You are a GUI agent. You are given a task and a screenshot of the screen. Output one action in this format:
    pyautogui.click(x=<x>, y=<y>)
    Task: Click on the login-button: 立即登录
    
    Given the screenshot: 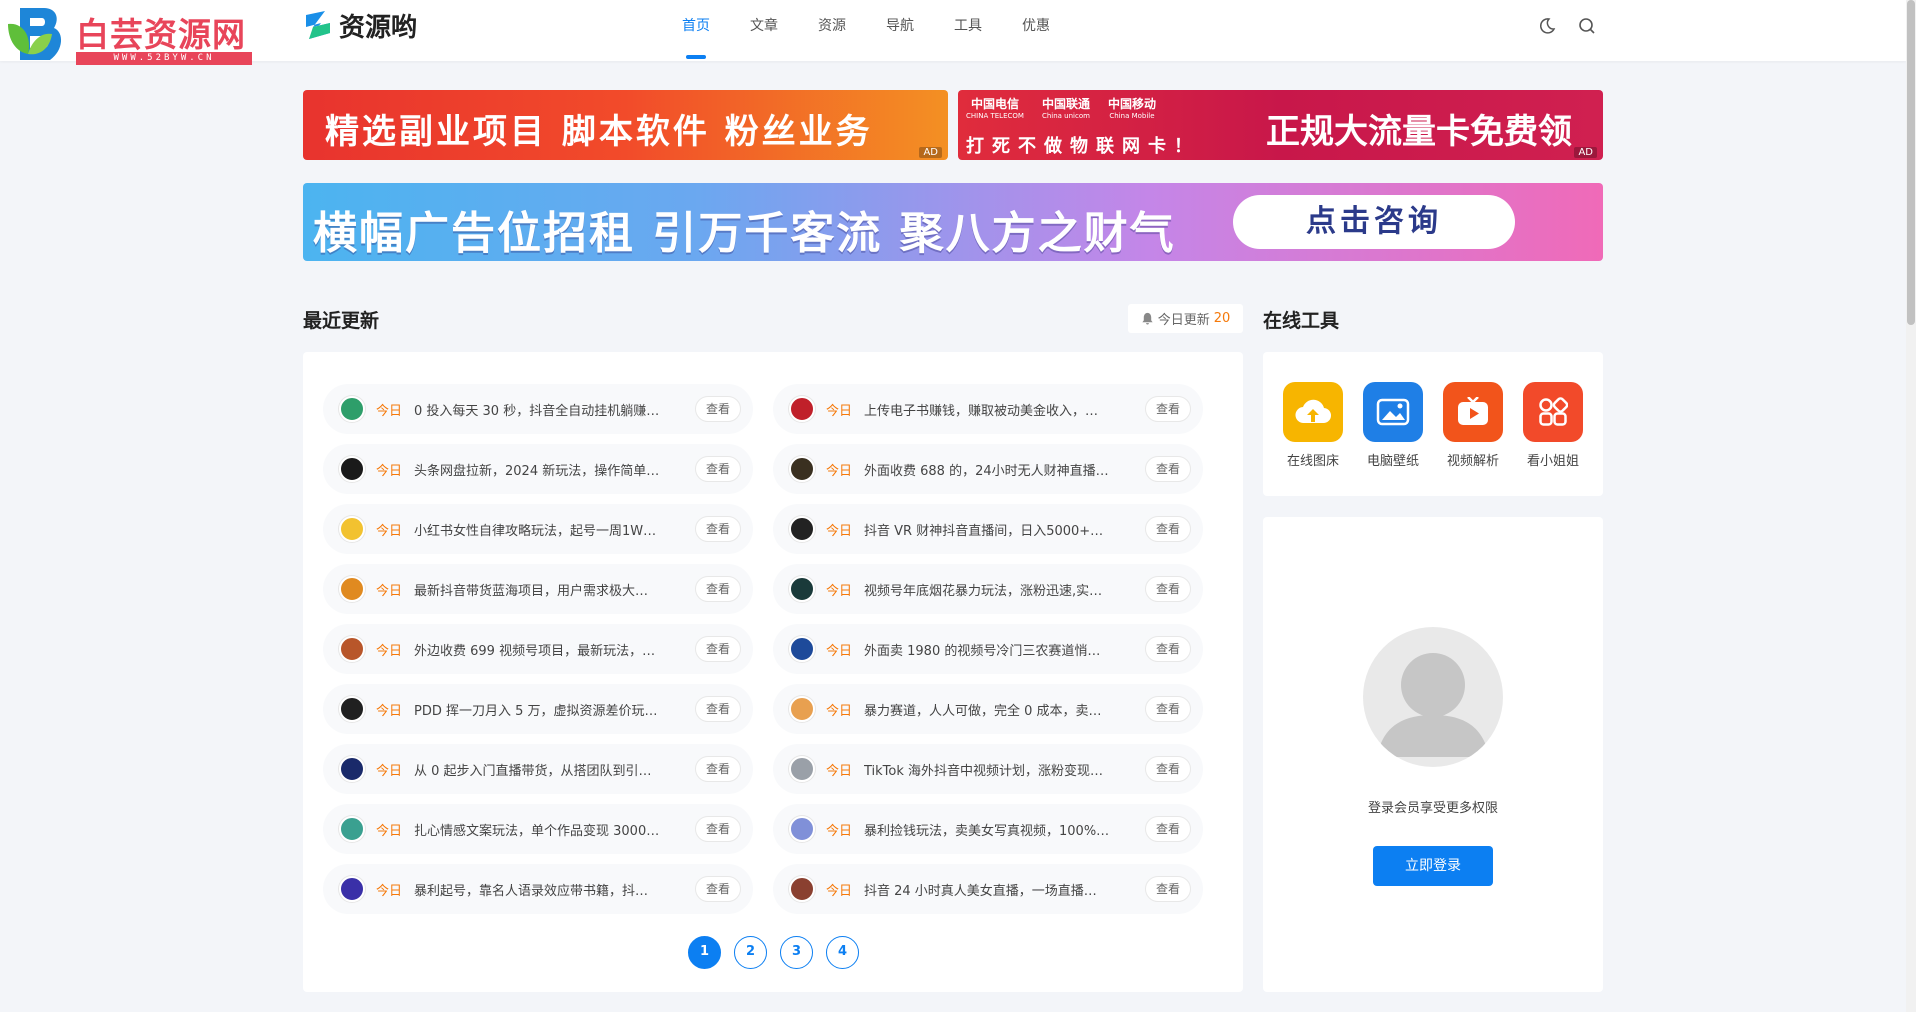 What is the action you would take?
    pyautogui.click(x=1433, y=866)
    